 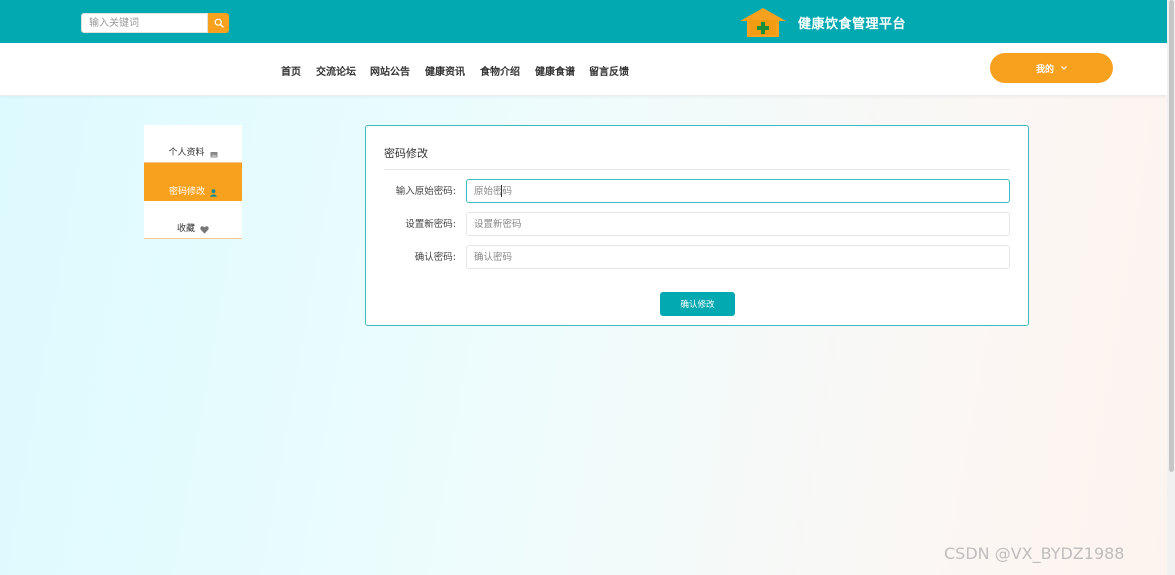 I want to click on sidebar-item-label: 密码修改, so click(x=186, y=192).